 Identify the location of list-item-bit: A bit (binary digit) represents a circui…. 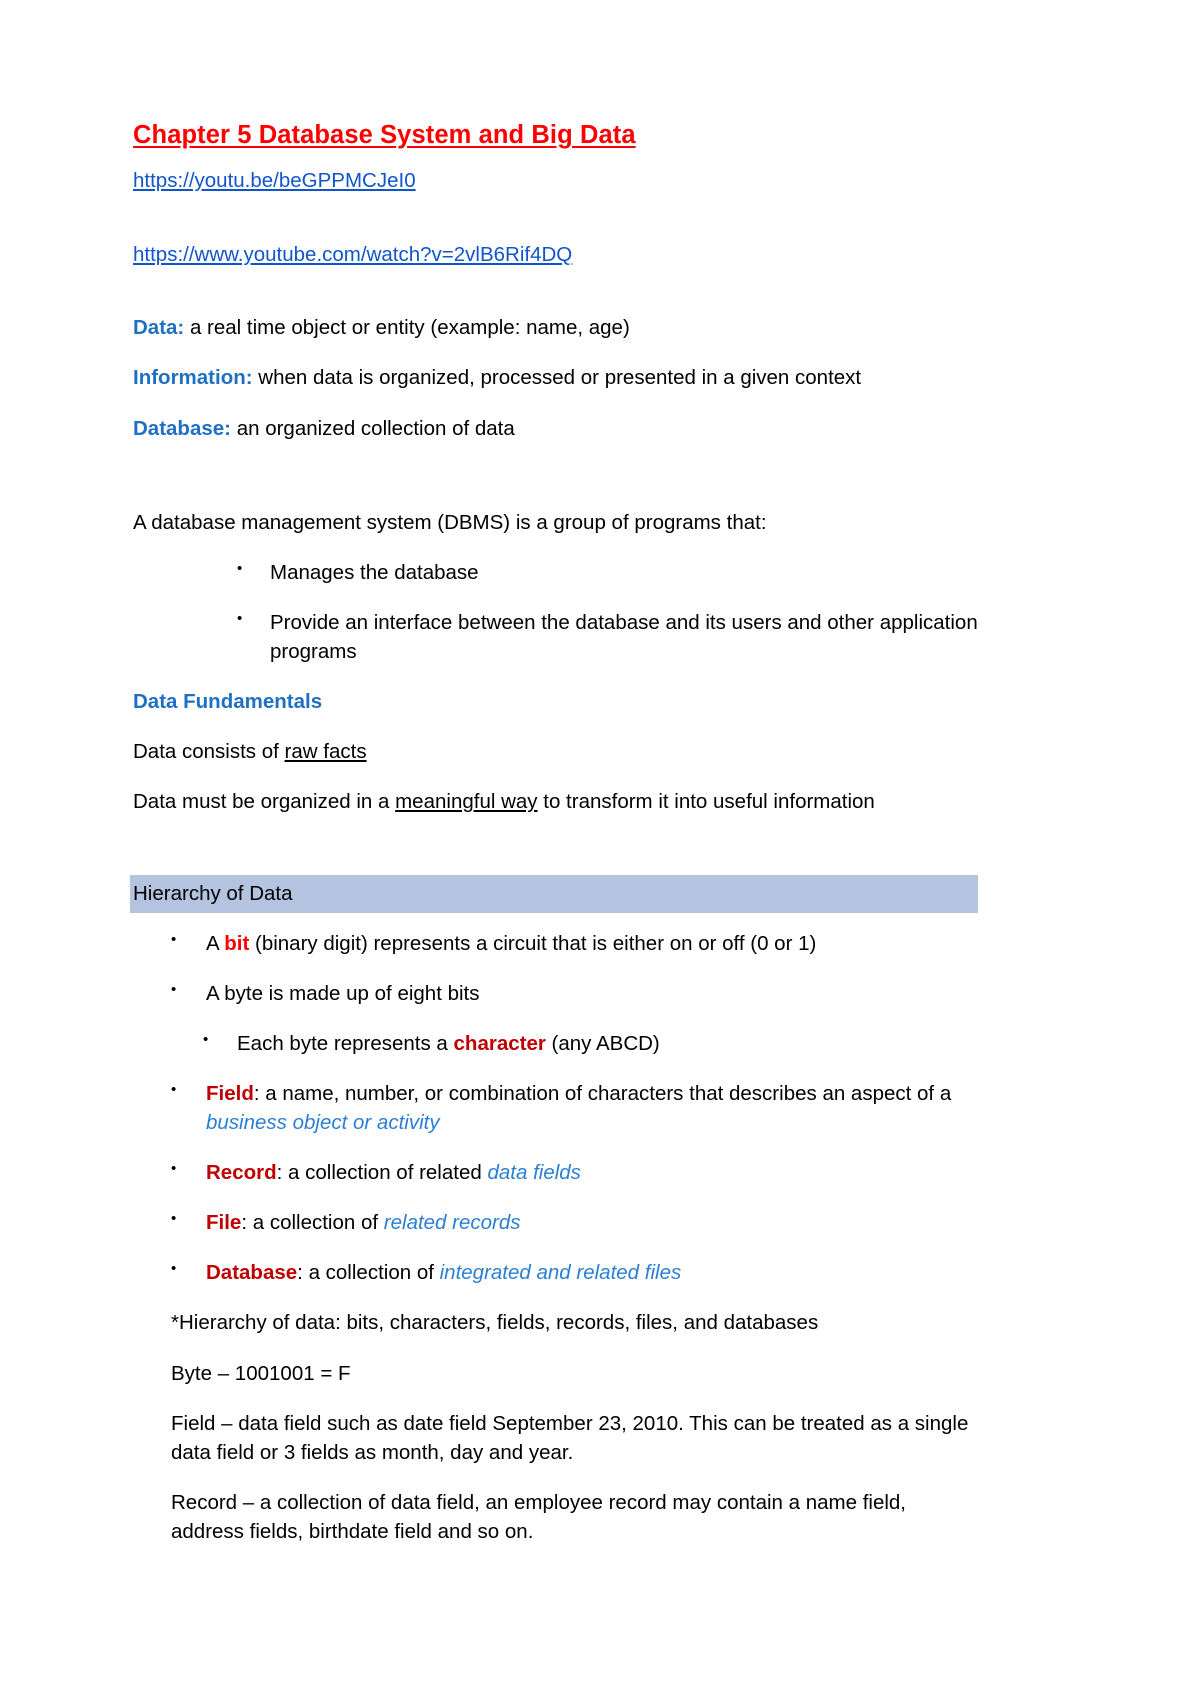
(574, 943).